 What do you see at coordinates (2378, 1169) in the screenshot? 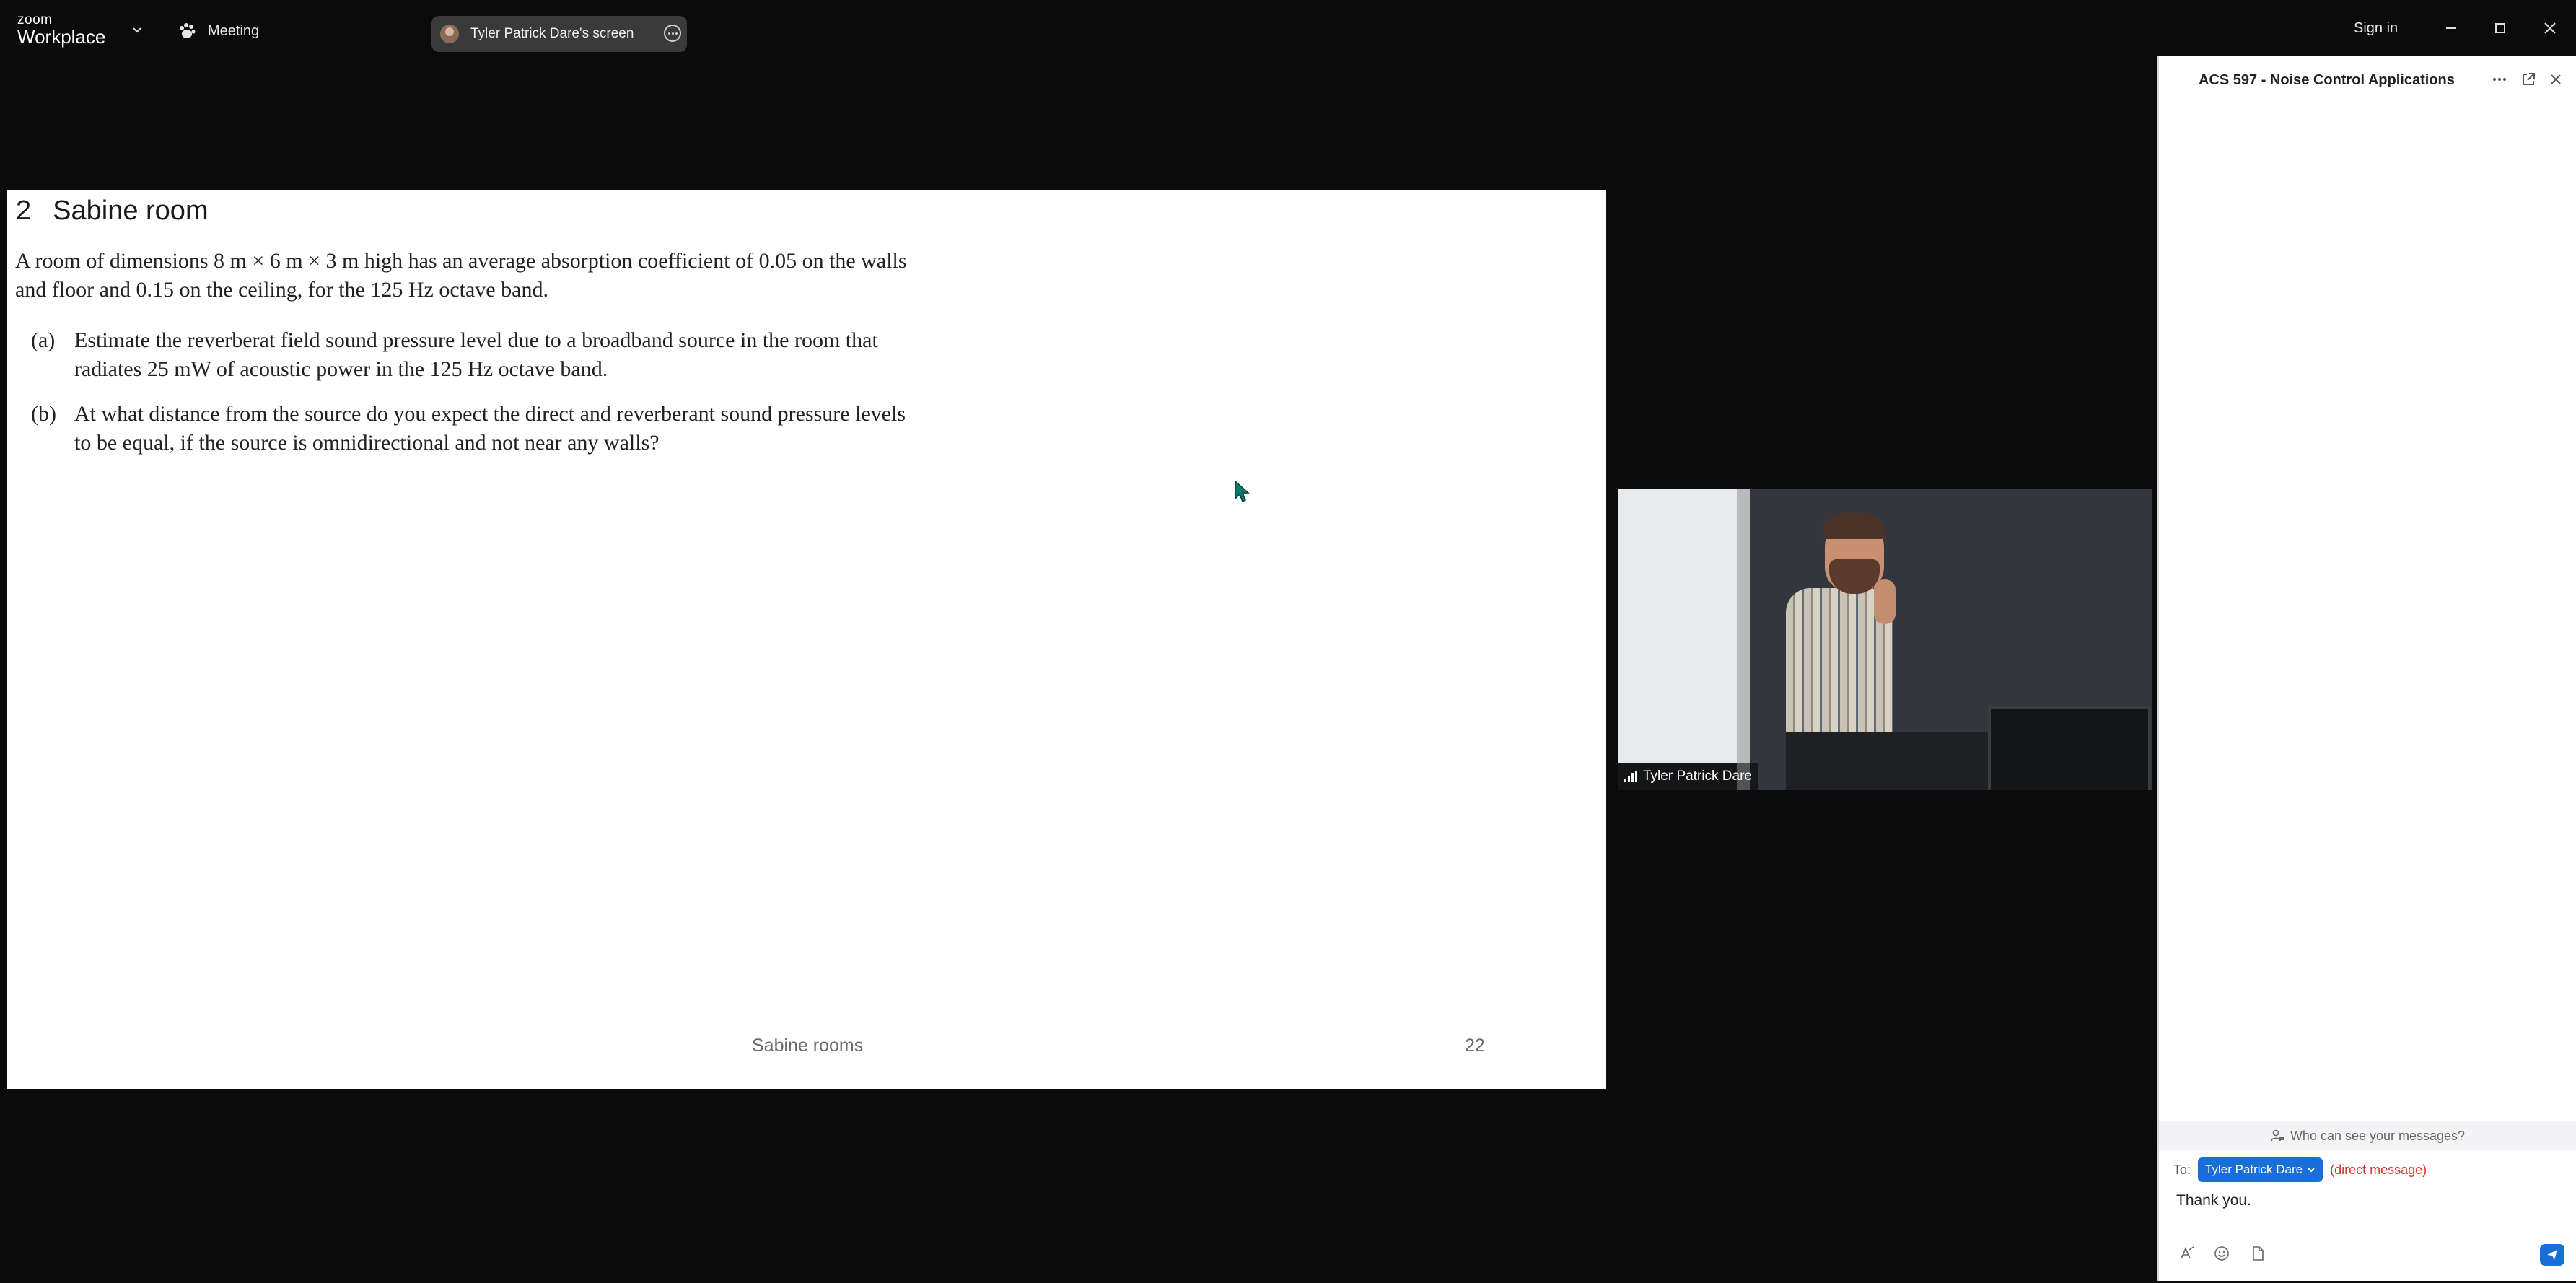
I see `direct-message-note: (direct message)` at bounding box center [2378, 1169].